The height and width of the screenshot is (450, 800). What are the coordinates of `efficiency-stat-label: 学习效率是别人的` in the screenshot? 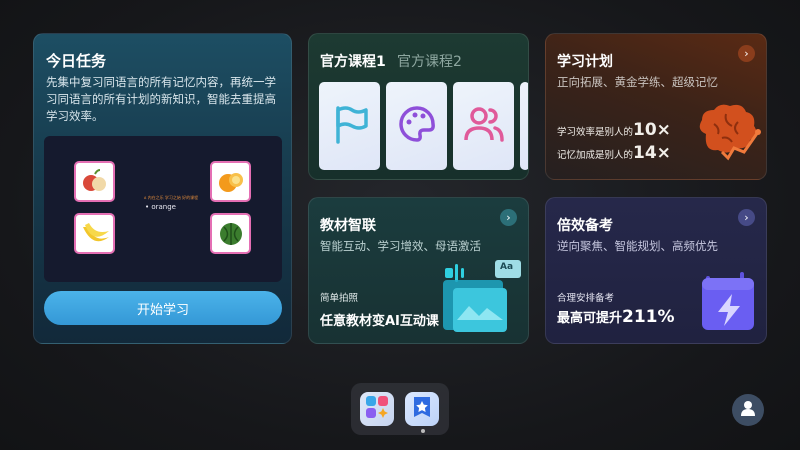 It's located at (595, 132).